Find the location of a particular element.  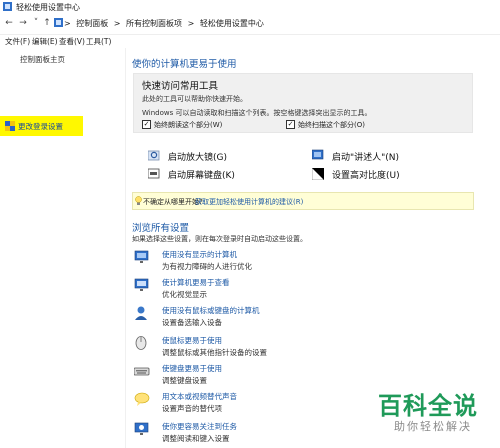

quick-access-desc-1: 此处的工具可以帮助你快速开始。 is located at coordinates (194, 99).